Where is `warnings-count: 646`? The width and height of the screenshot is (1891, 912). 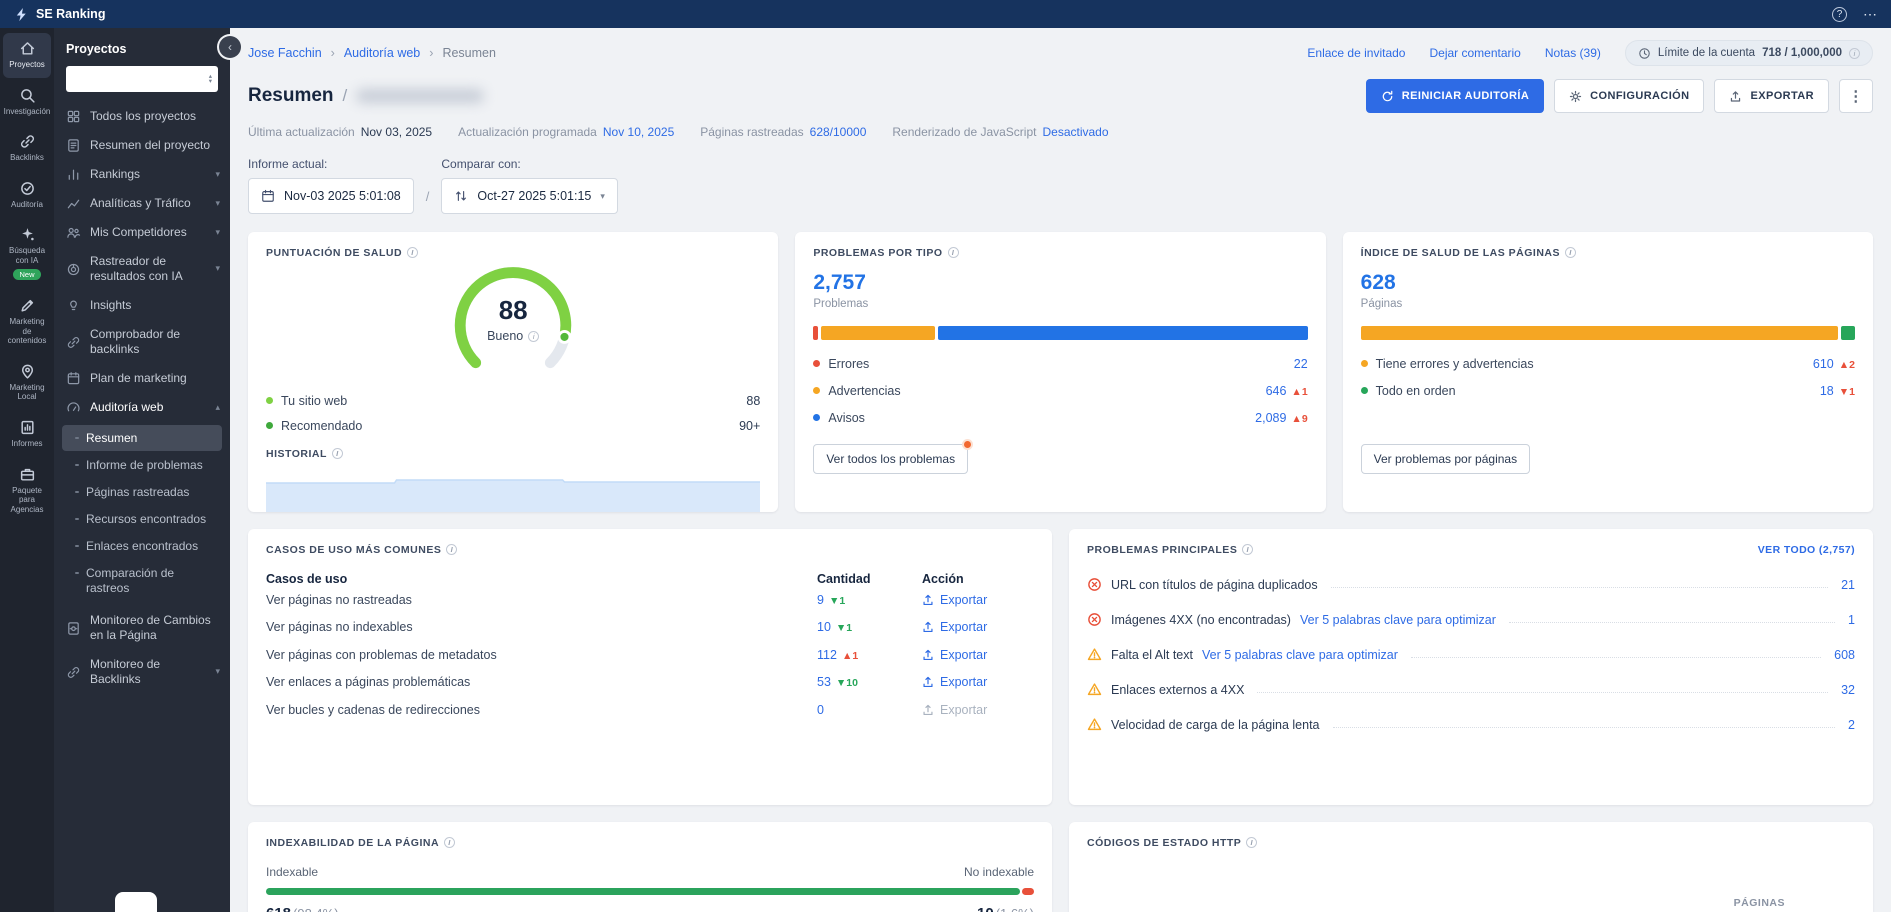
warnings-count: 646 is located at coordinates (1276, 391).